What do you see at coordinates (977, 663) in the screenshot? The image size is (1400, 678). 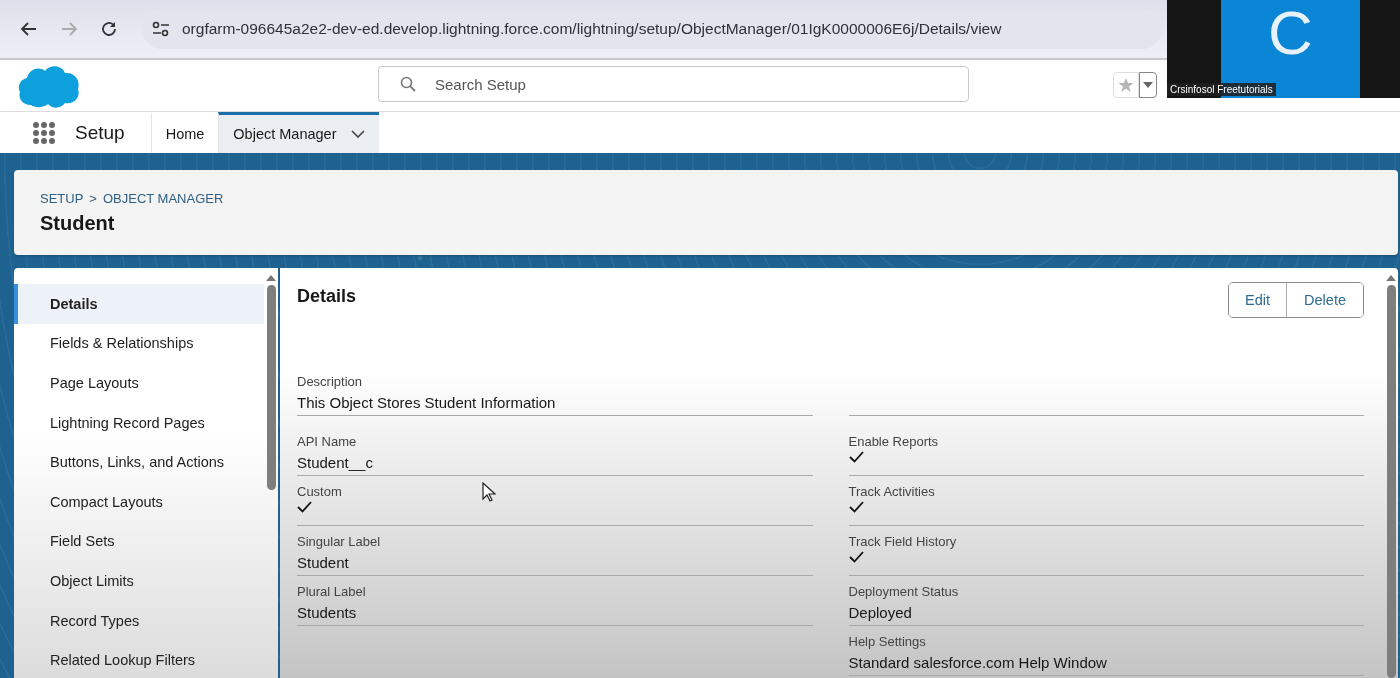 I see `field-value: Standard salesforce.com Help Window` at bounding box center [977, 663].